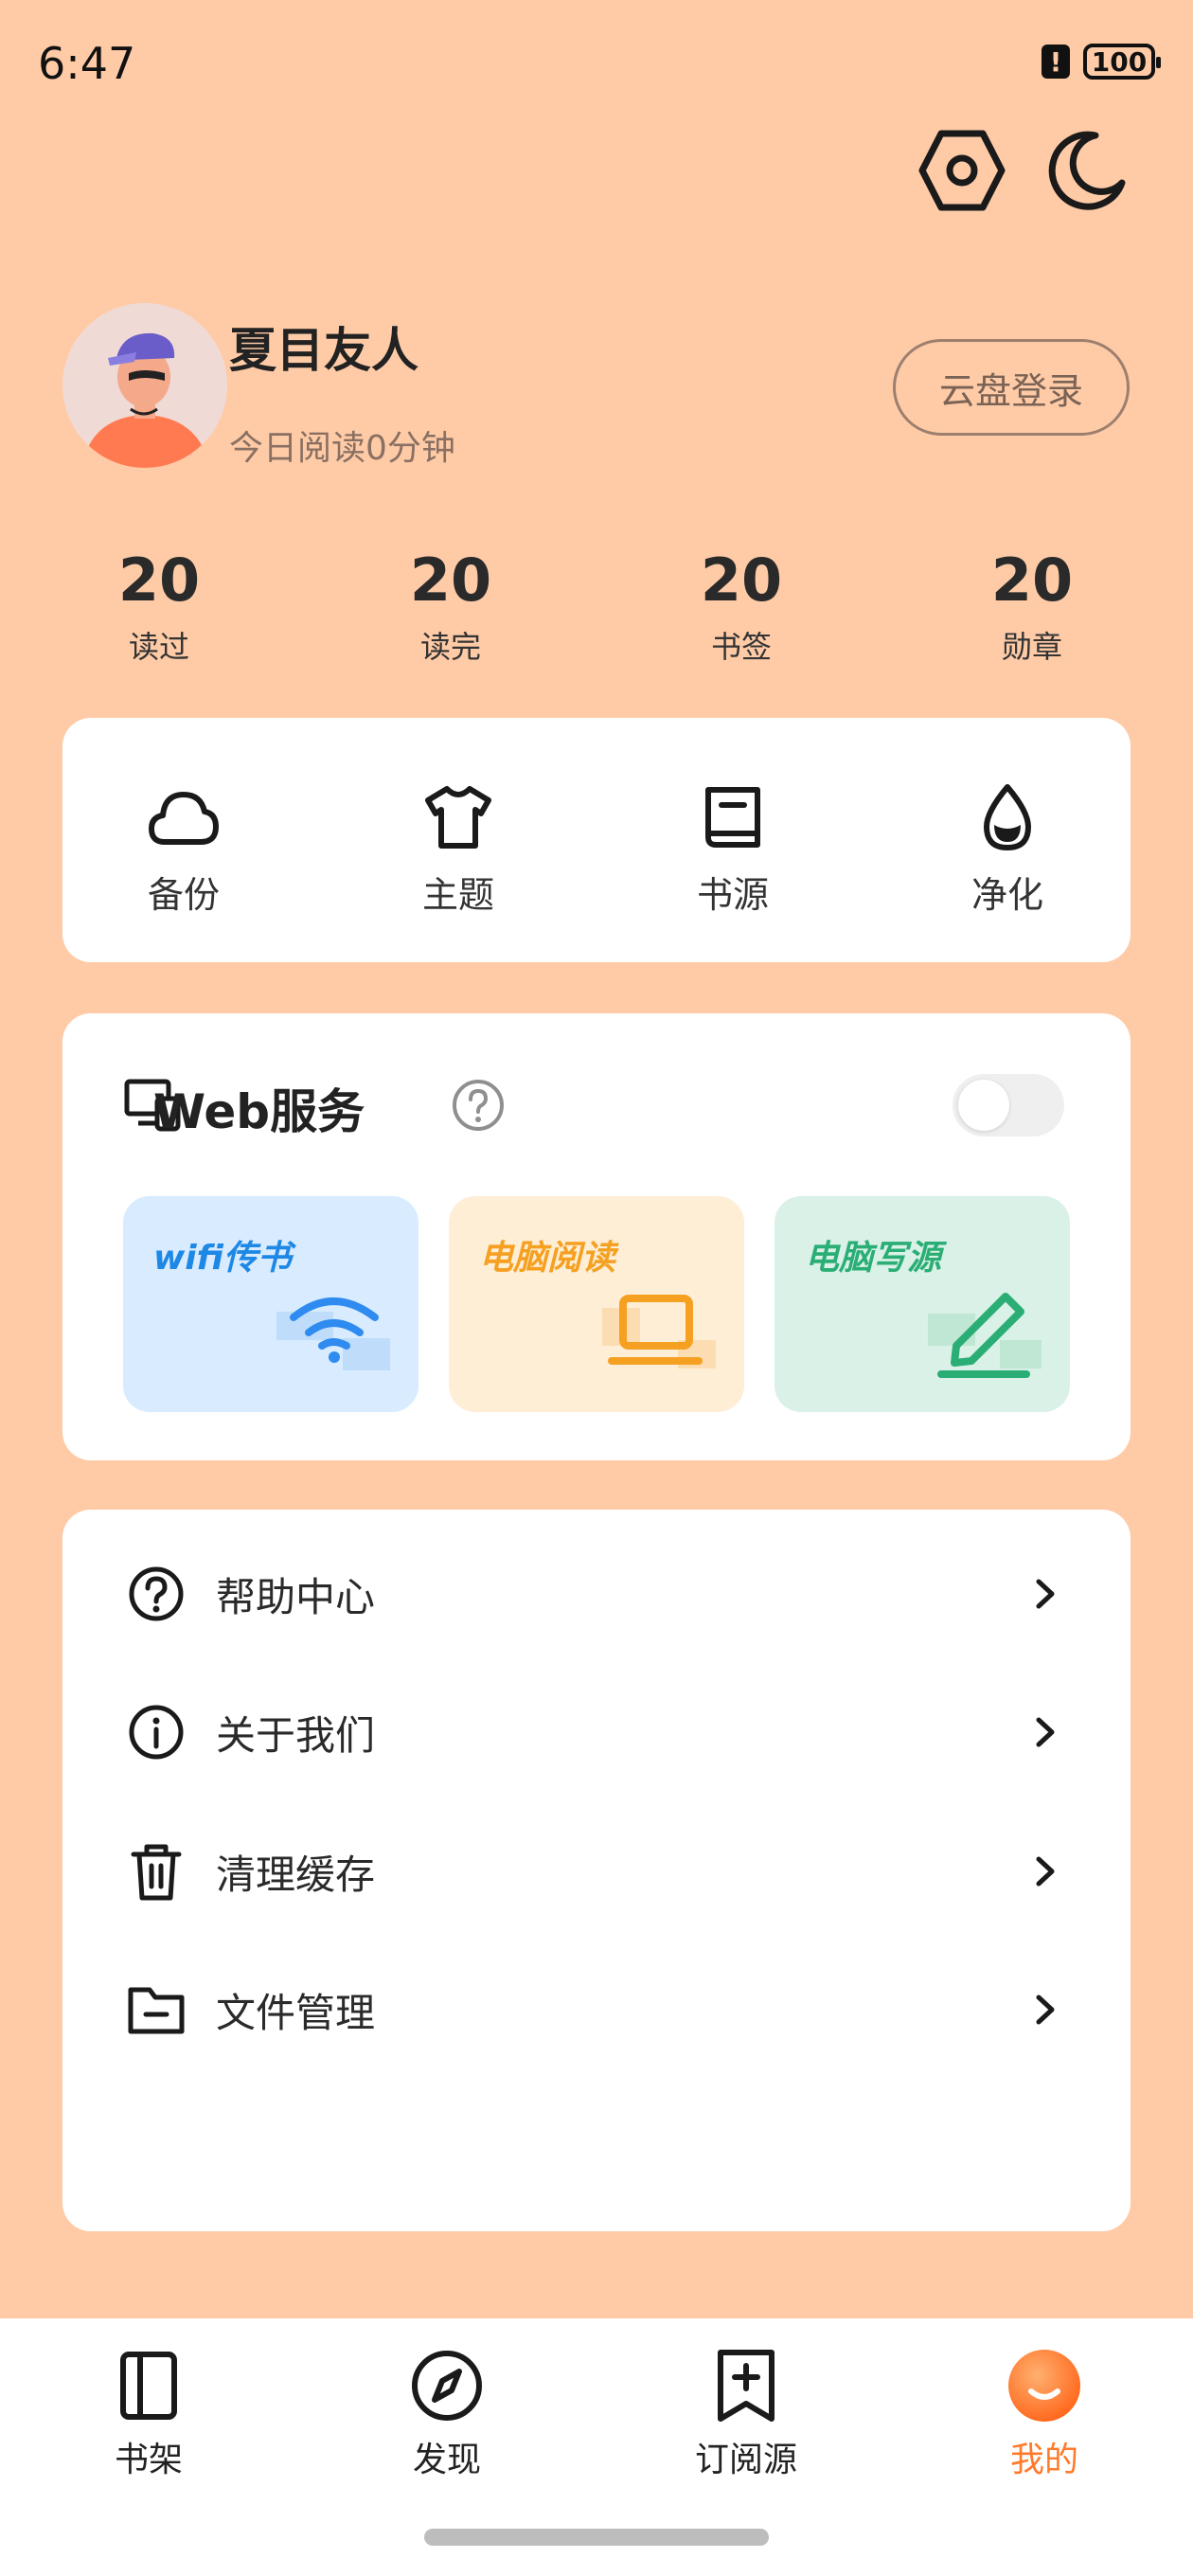 The image size is (1193, 2576). I want to click on stat-medals: 20 勋章, so click(1032, 607).